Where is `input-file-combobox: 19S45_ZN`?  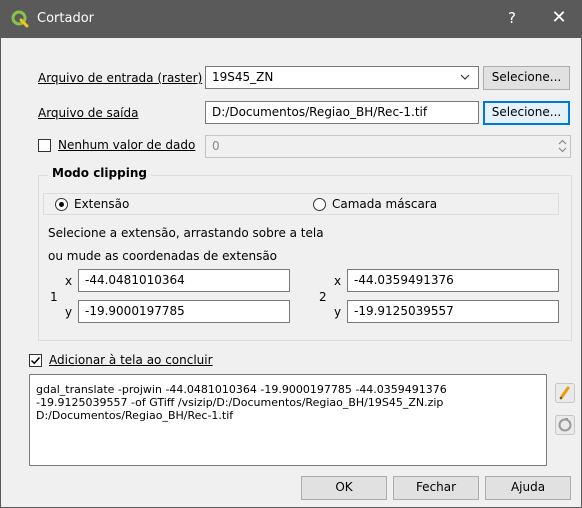 input-file-combobox: 19S45_ZN is located at coordinates (342, 77).